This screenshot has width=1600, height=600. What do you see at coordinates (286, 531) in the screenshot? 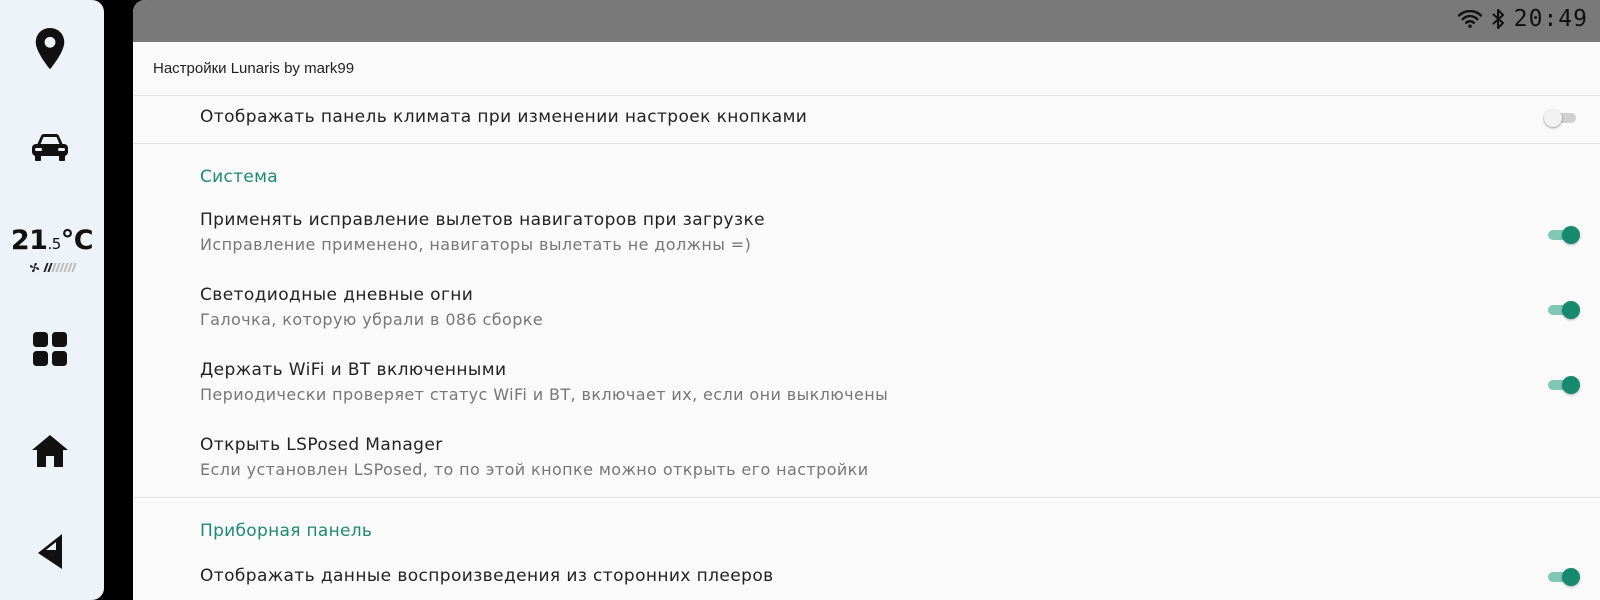
I see `category-dashboard: Приборная панель` at bounding box center [286, 531].